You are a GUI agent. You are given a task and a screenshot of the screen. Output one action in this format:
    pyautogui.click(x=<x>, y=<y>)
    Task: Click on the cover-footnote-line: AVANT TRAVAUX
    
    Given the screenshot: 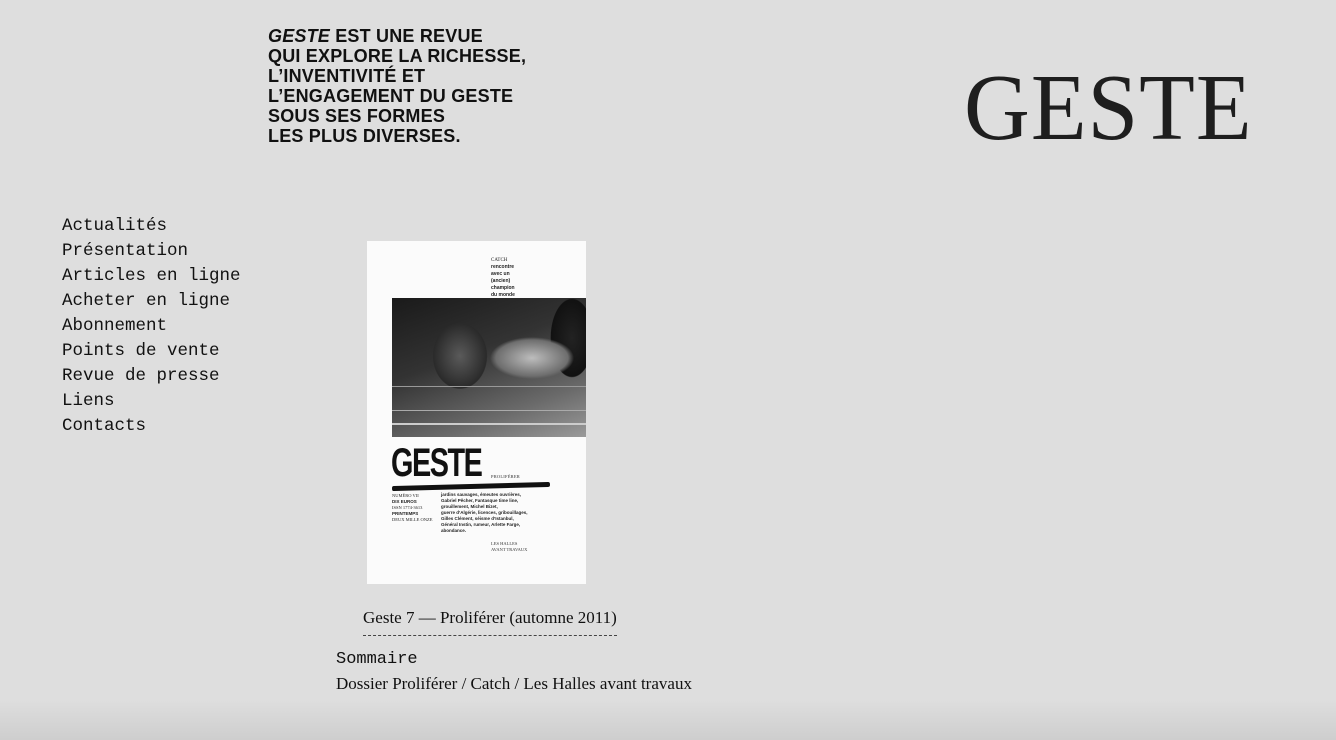 What is the action you would take?
    pyautogui.click(x=509, y=549)
    